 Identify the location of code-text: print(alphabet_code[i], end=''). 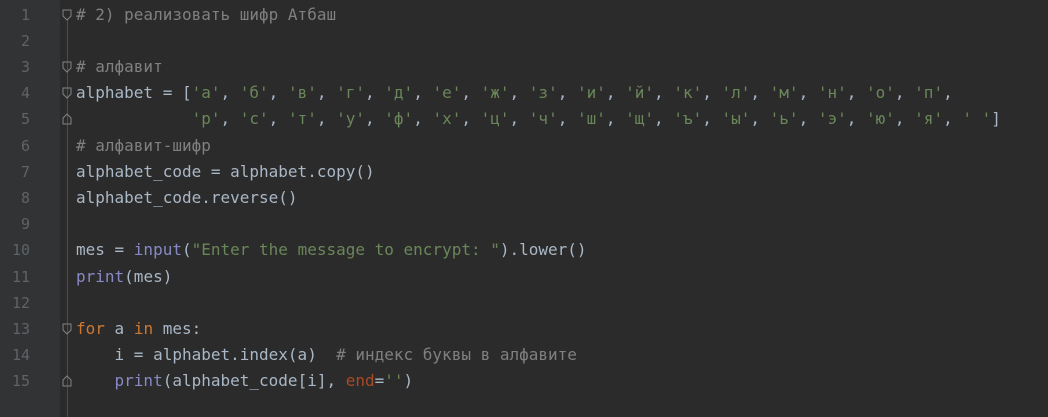
(245, 381).